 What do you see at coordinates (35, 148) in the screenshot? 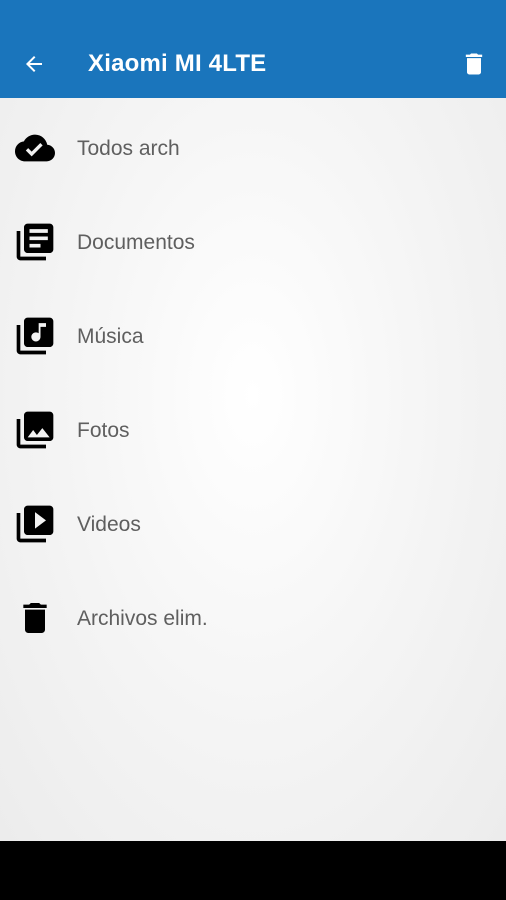
I see `cloud-check-icon` at bounding box center [35, 148].